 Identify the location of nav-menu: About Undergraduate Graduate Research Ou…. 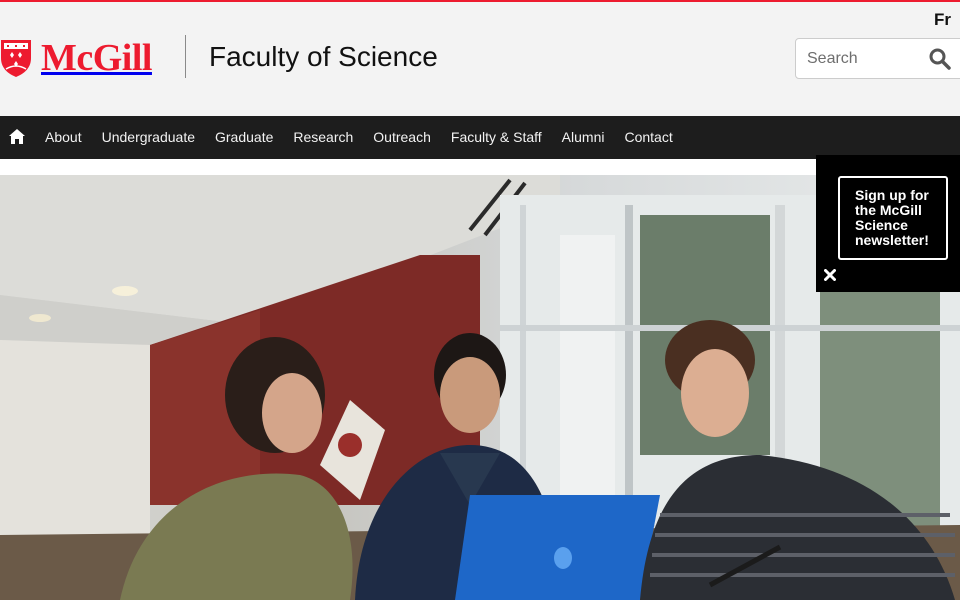
(359, 137).